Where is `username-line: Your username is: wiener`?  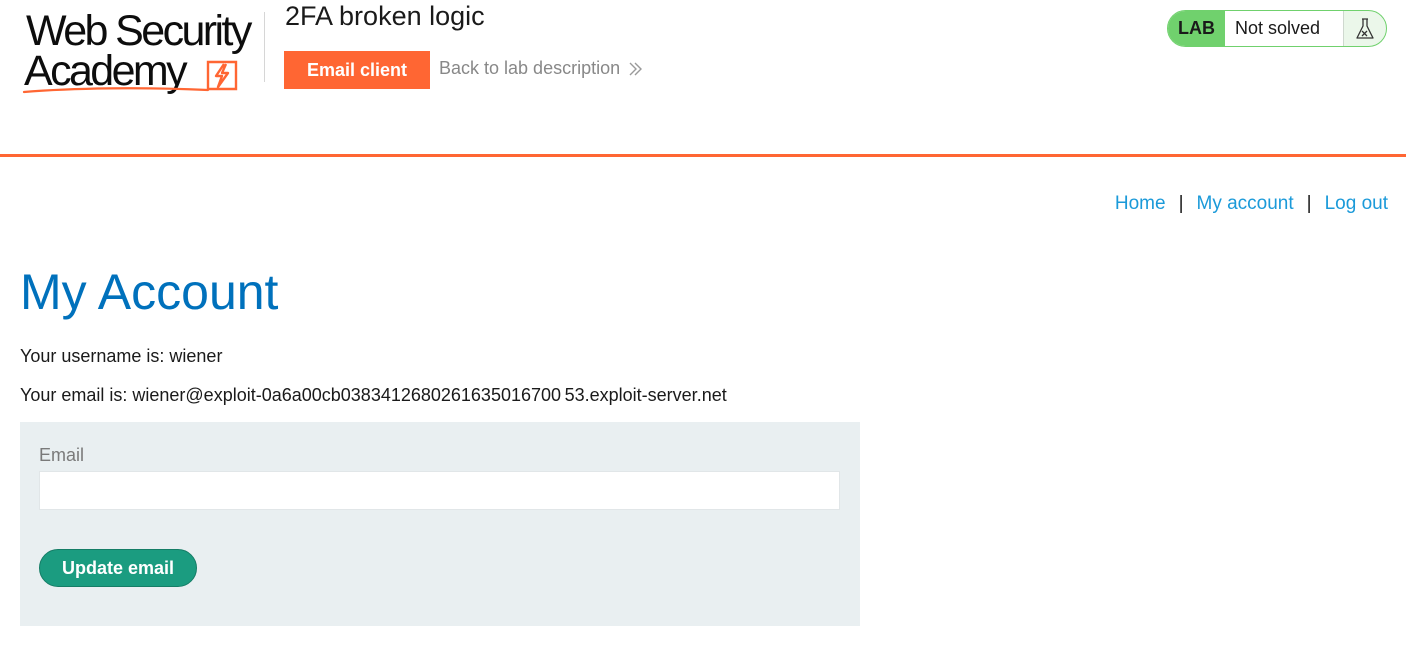 username-line: Your username is: wiener is located at coordinates (121, 356).